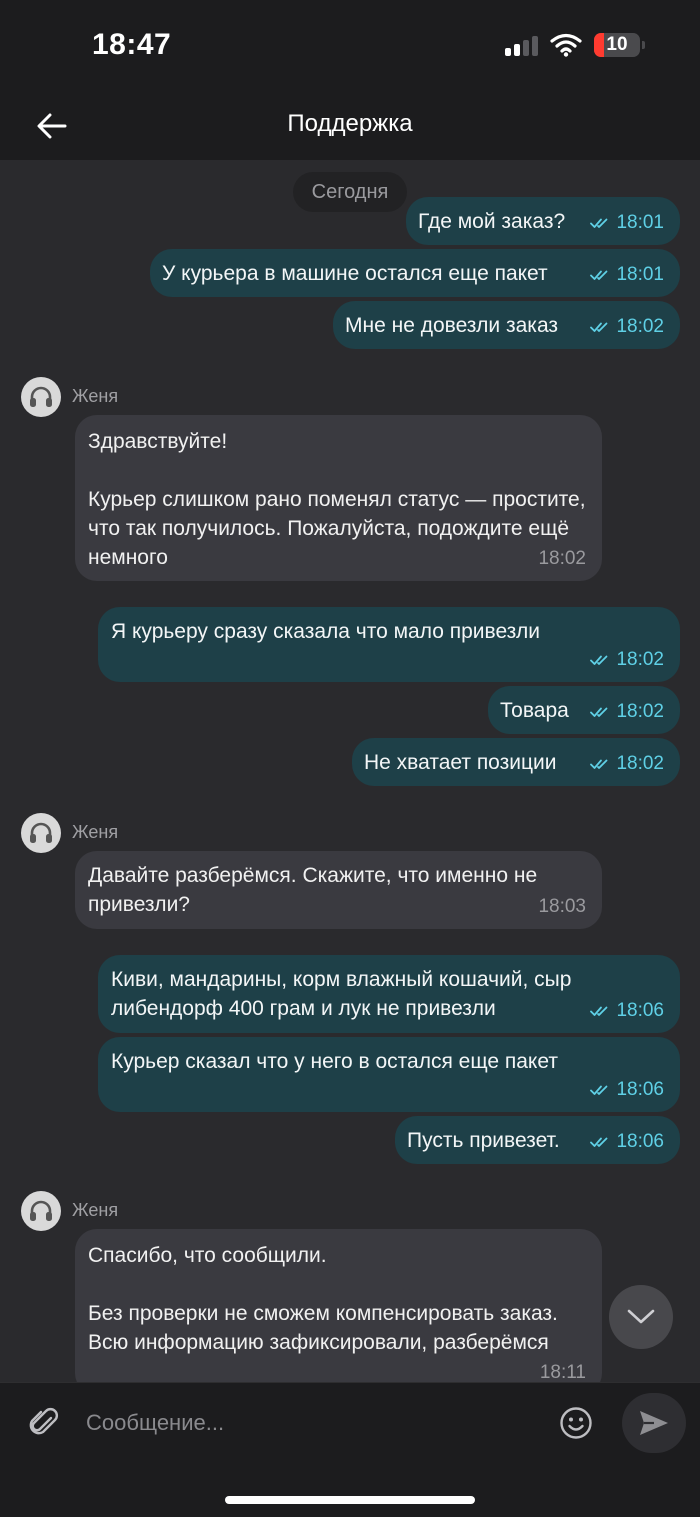 Image resolution: width=700 pixels, height=1517 pixels. I want to click on outgoing-message: Где мой заказ? 18:01, so click(543, 221).